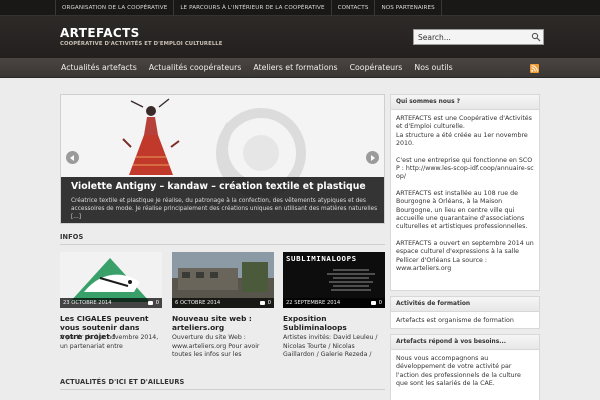 This screenshot has height=400, width=600. What do you see at coordinates (471, 37) in the screenshot?
I see `search-input` at bounding box center [471, 37].